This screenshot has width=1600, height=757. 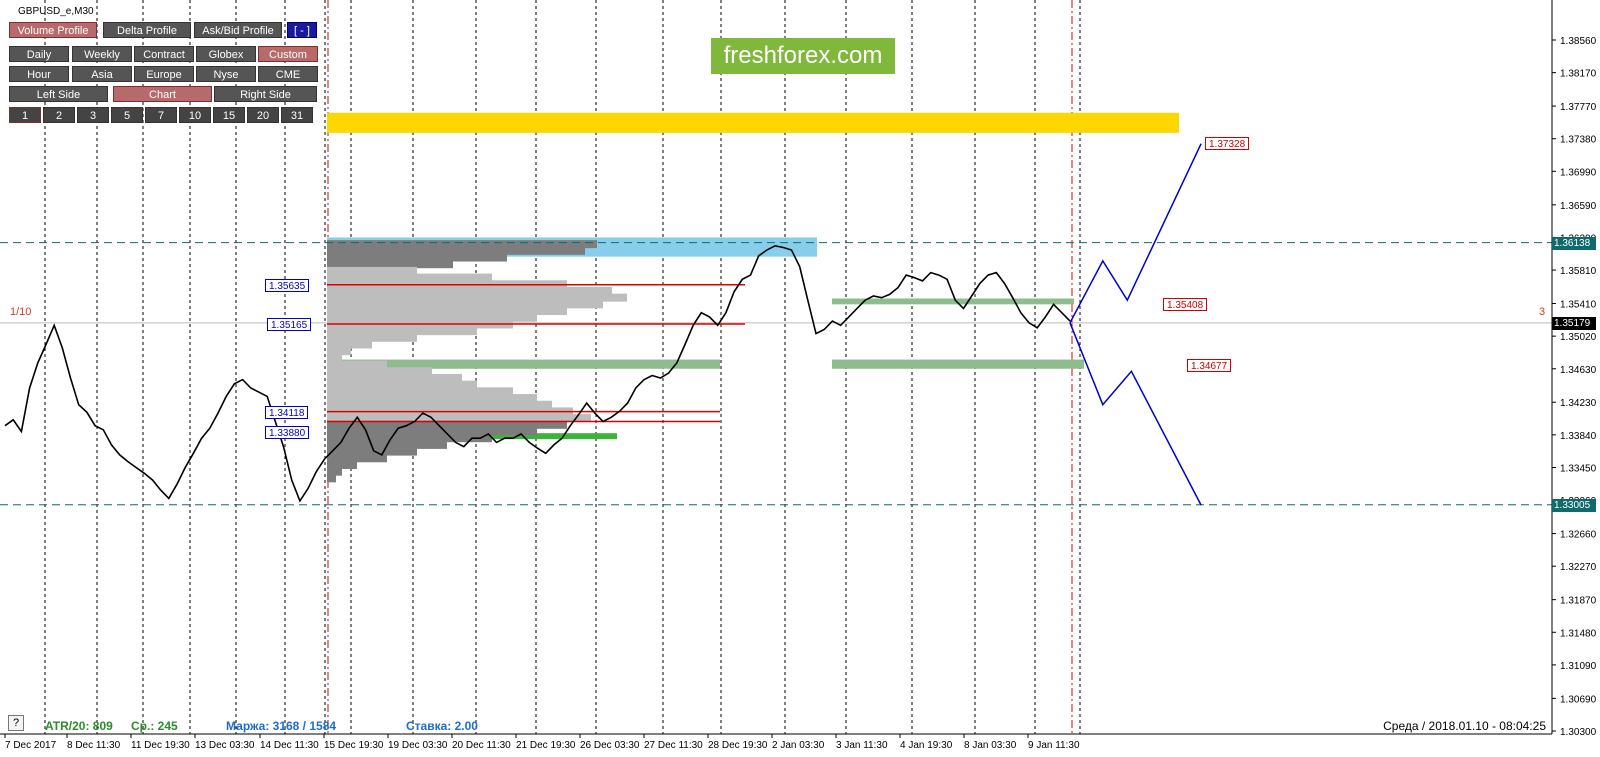 What do you see at coordinates (331, 478) in the screenshot?
I see `volume-bar` at bounding box center [331, 478].